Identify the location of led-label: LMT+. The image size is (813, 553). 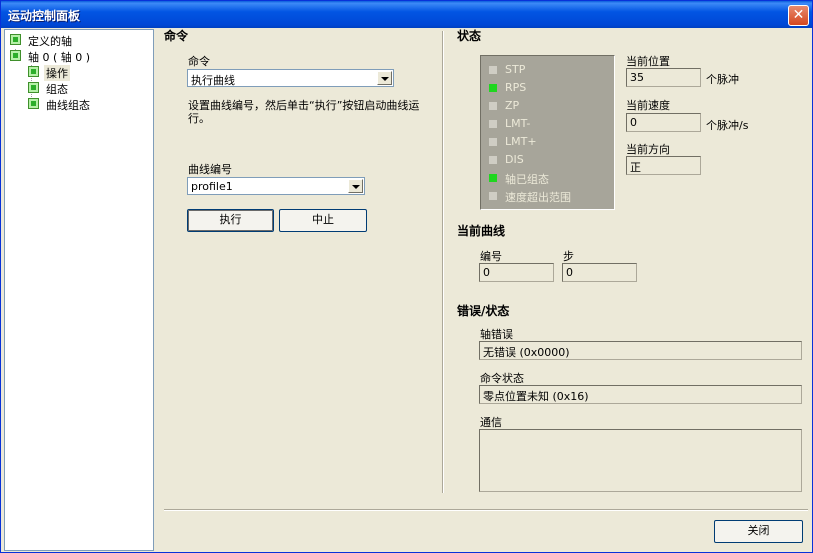
(521, 141).